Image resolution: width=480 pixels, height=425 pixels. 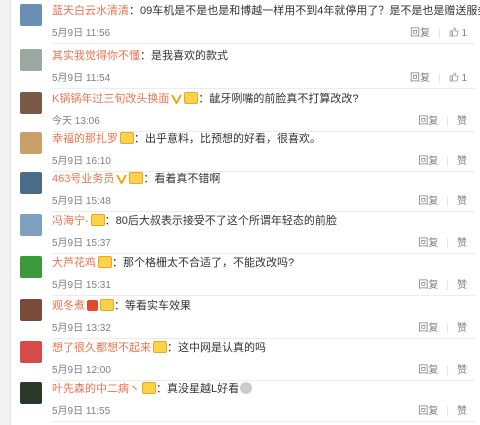 I want to click on comment-time: 5月9日 13:32, so click(x=81, y=328).